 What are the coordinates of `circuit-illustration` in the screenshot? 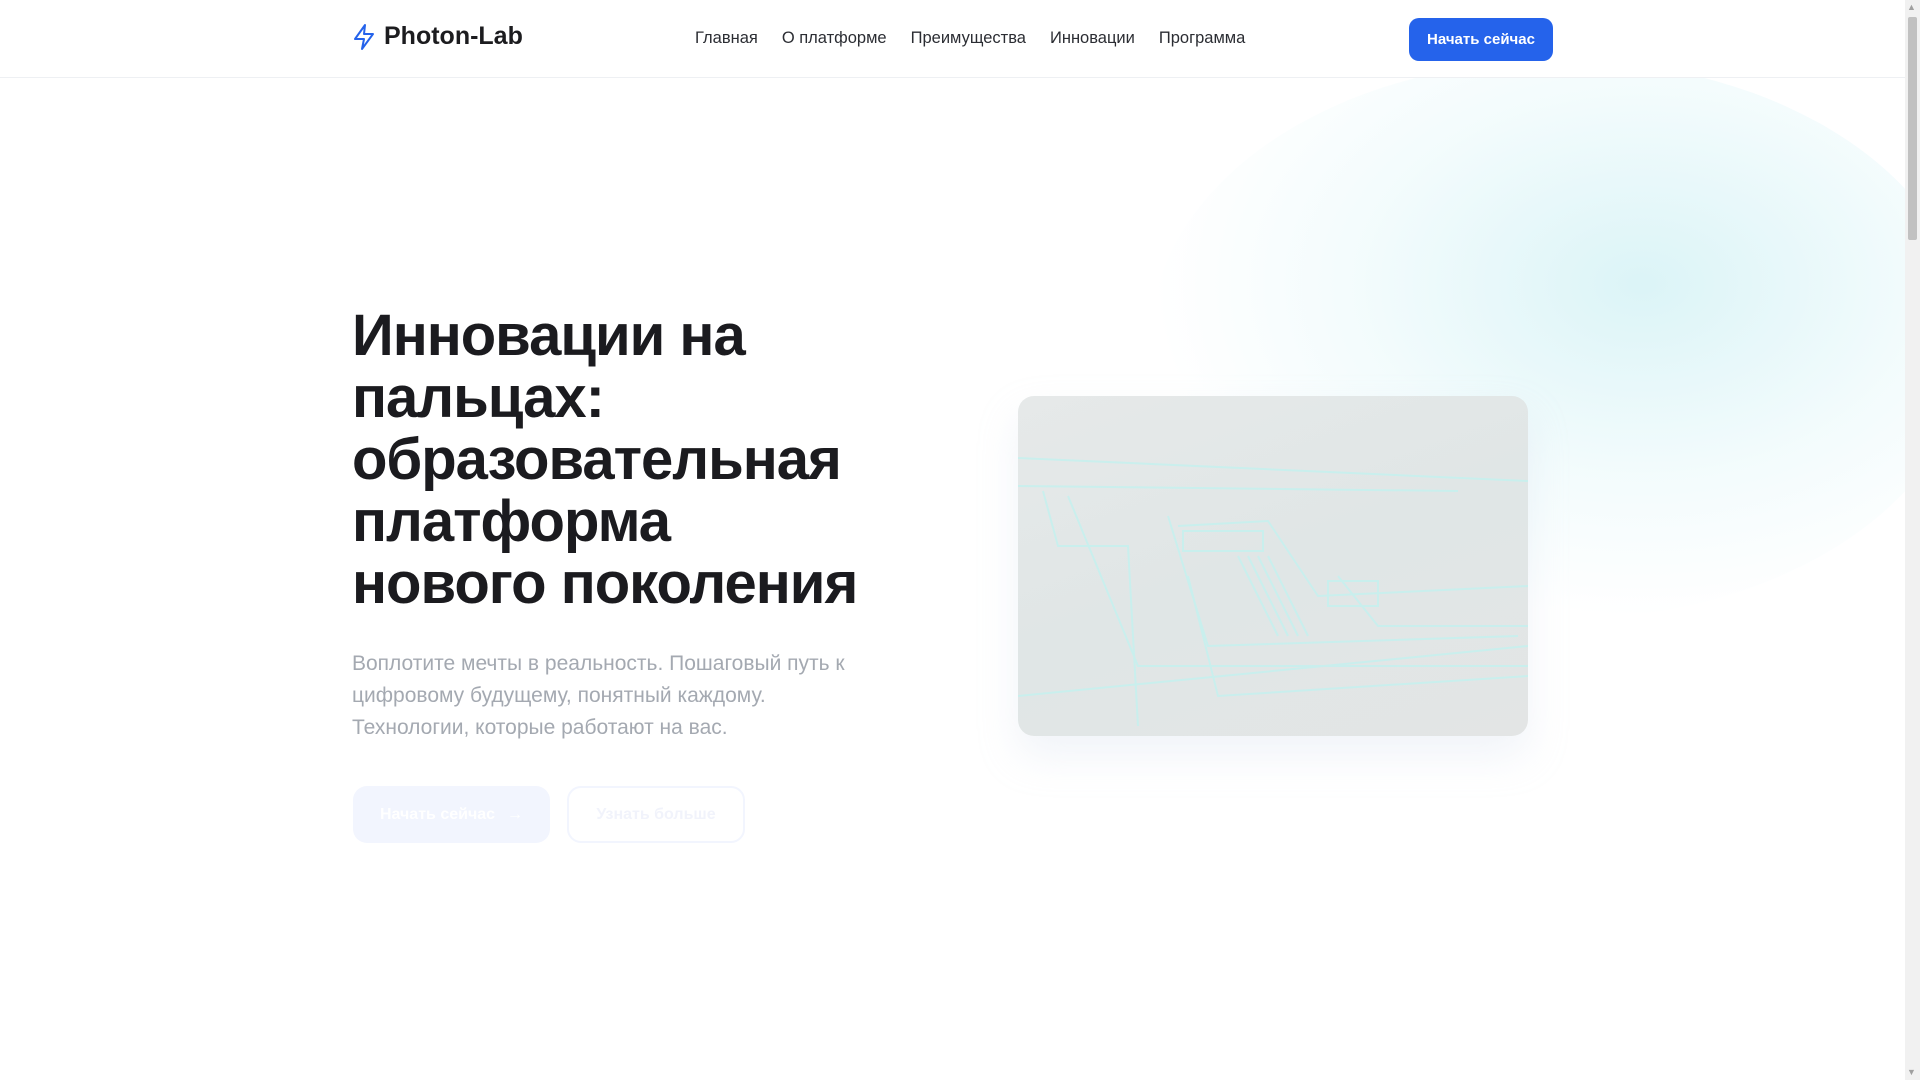 It's located at (1273, 592).